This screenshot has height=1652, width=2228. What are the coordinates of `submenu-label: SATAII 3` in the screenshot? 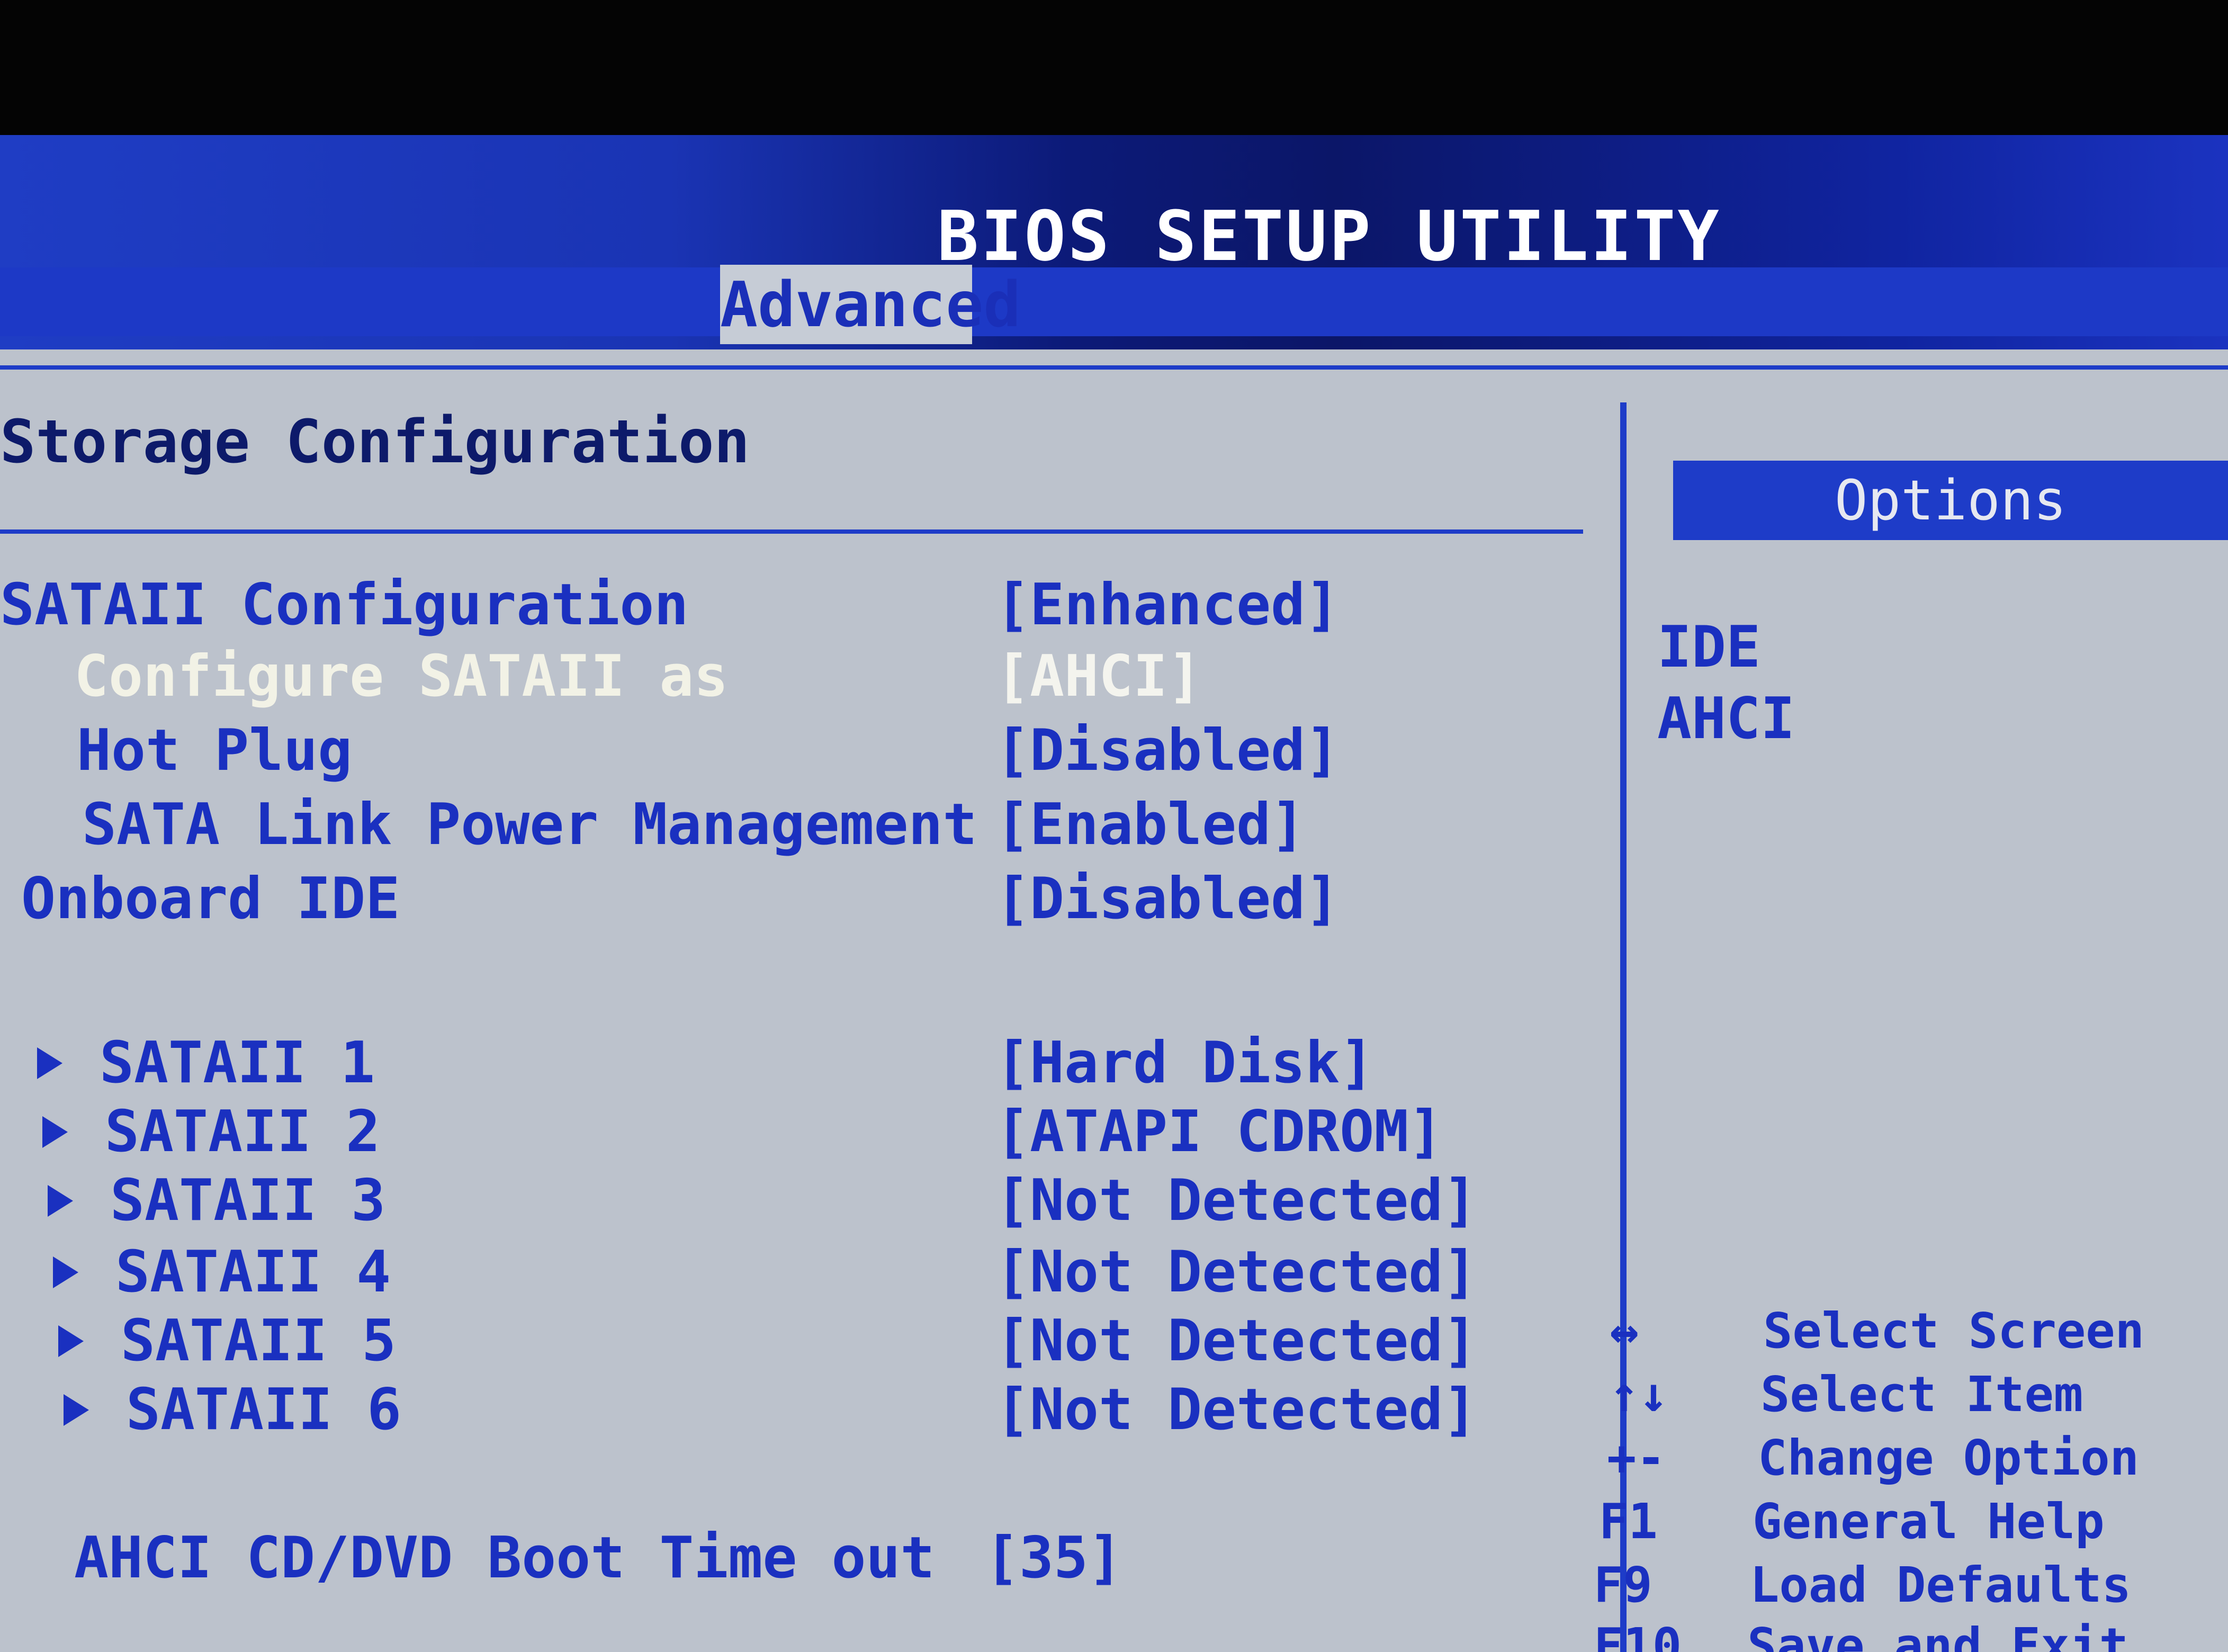 It's located at (248, 1201).